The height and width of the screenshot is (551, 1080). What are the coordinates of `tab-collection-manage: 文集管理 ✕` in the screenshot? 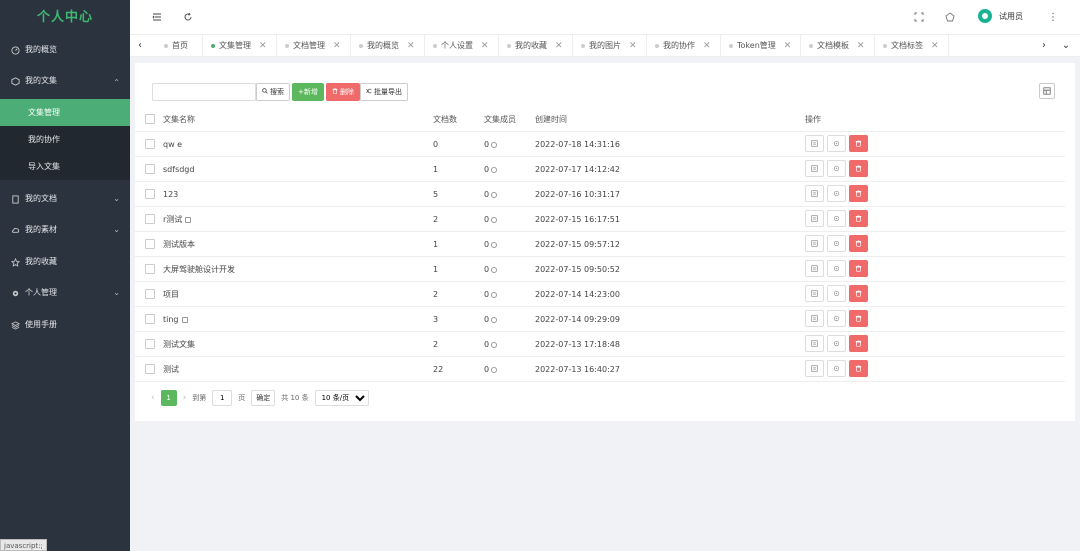 It's located at (240, 46).